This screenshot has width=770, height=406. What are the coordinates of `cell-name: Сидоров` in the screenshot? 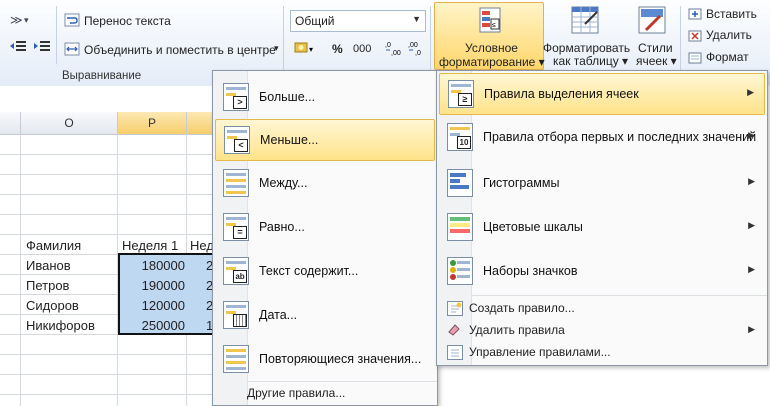 It's located at (52, 305).